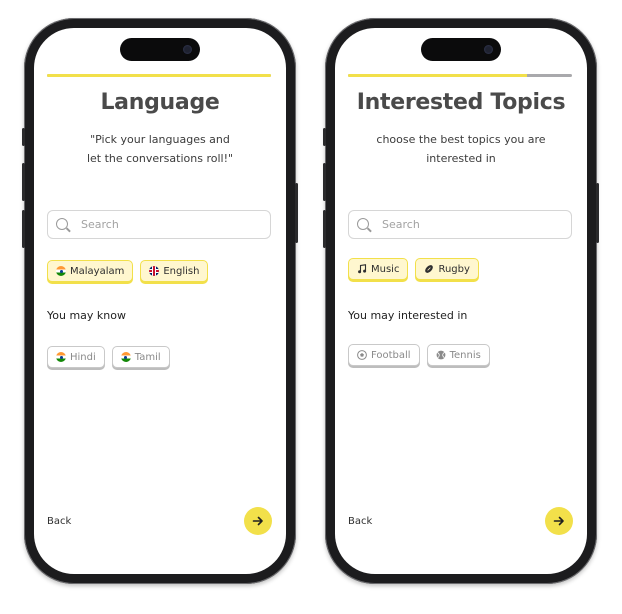 The image size is (622, 614). What do you see at coordinates (160, 158) in the screenshot?
I see `subtitle-line-2: let the conversations roll!"` at bounding box center [160, 158].